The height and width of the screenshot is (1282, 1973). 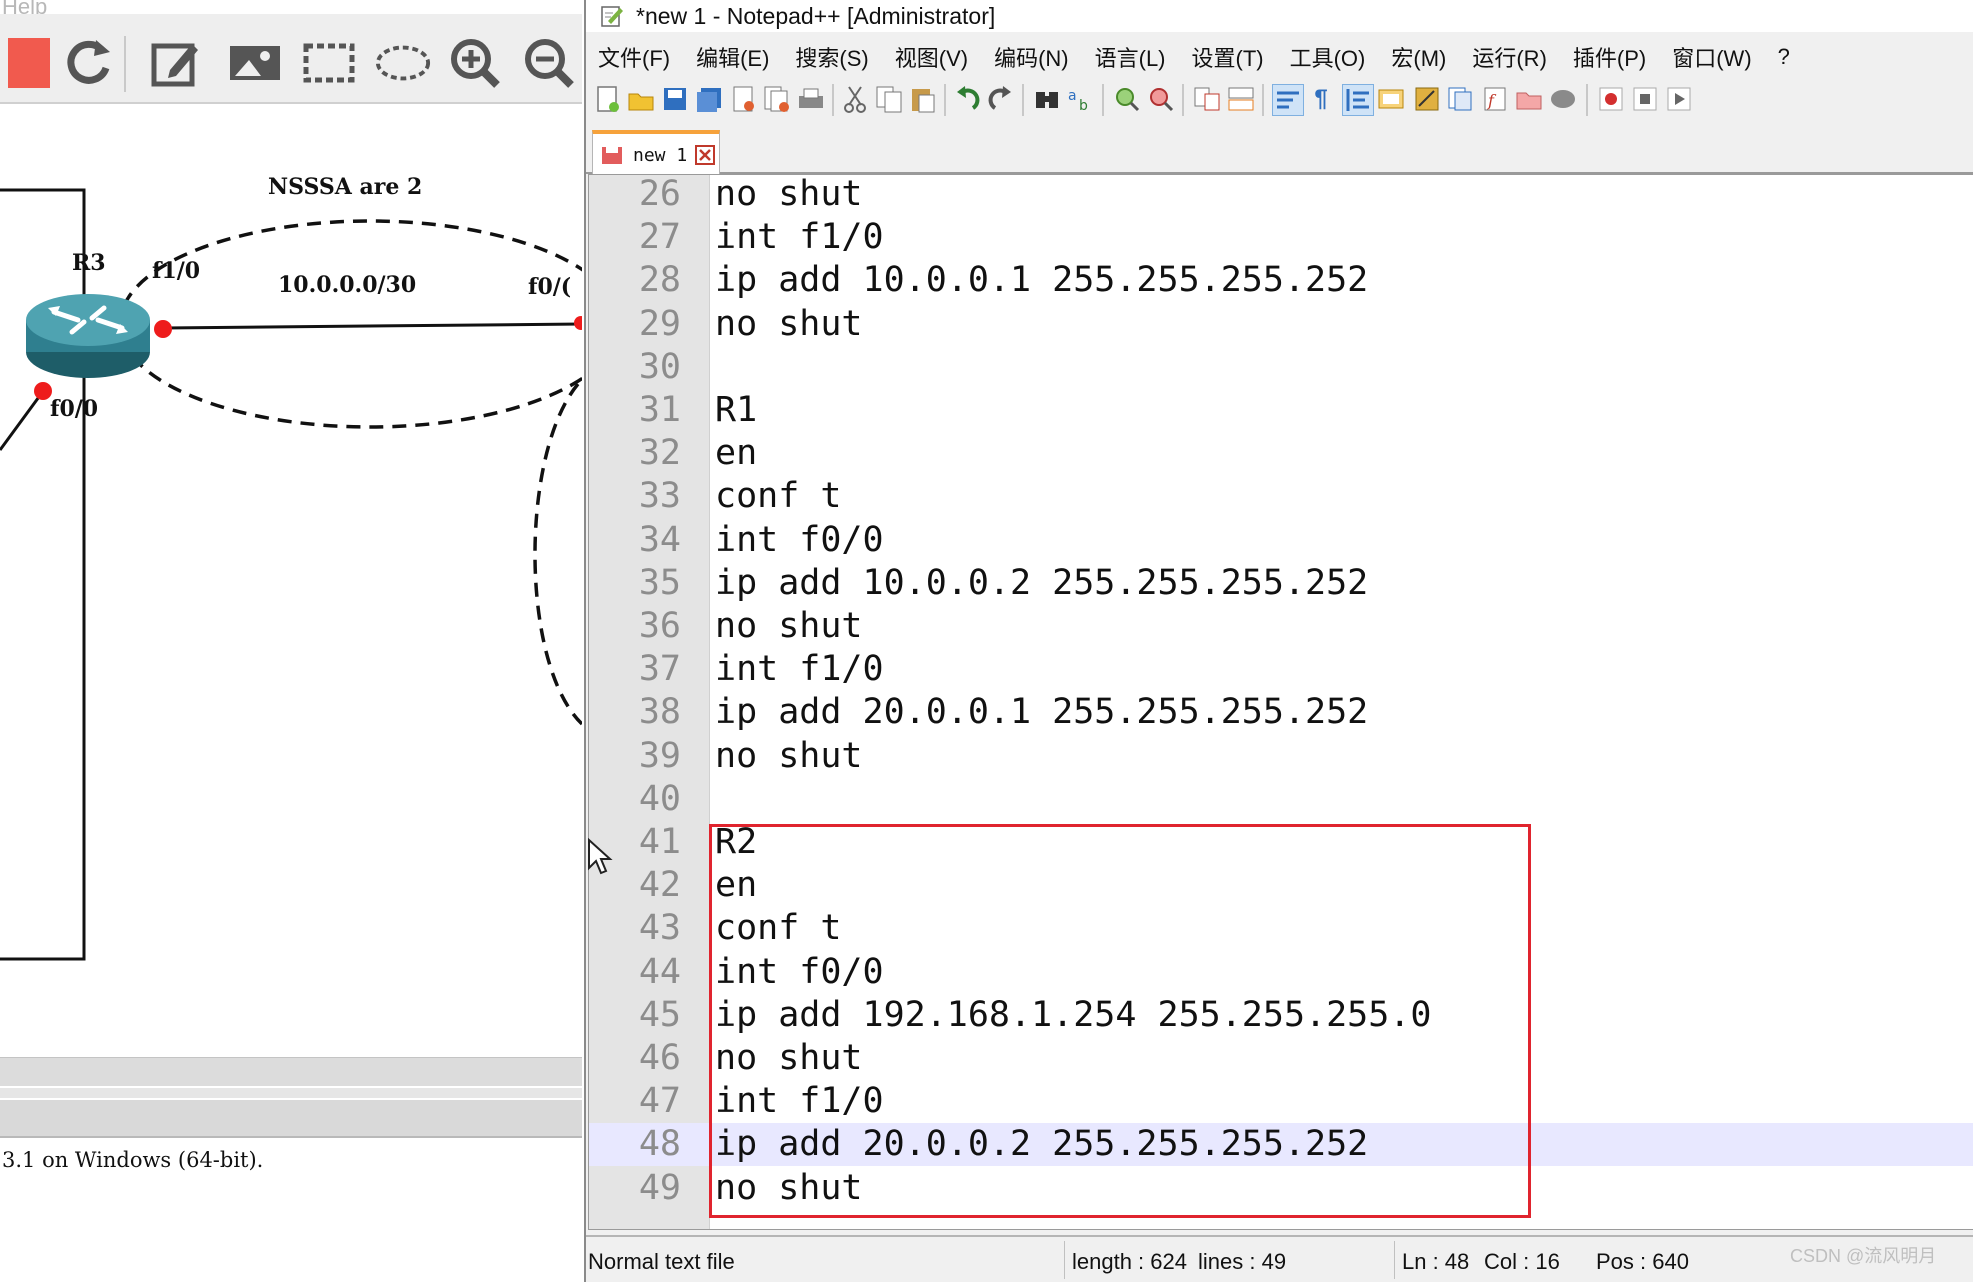 What do you see at coordinates (641, 99) in the screenshot?
I see `open-file-icon` at bounding box center [641, 99].